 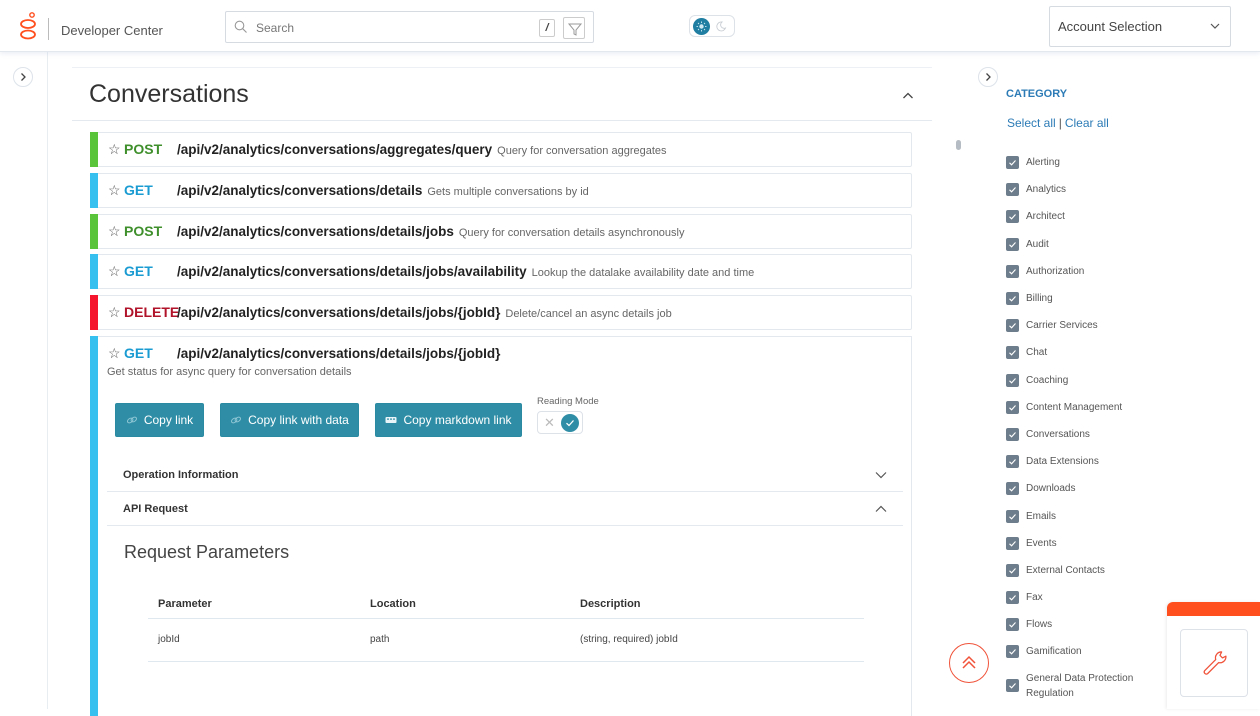 I want to click on category-item: Authorization, so click(x=1081, y=271).